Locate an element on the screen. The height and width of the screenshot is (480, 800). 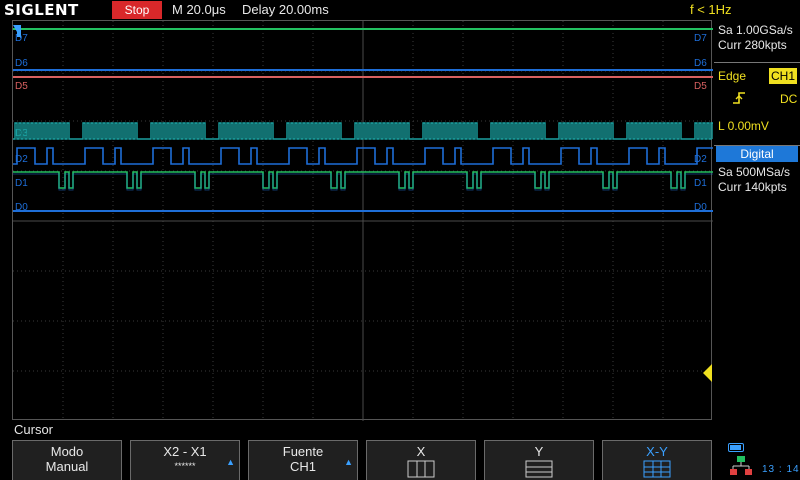
mode-softkey: Modo Manual is located at coordinates (67, 460).